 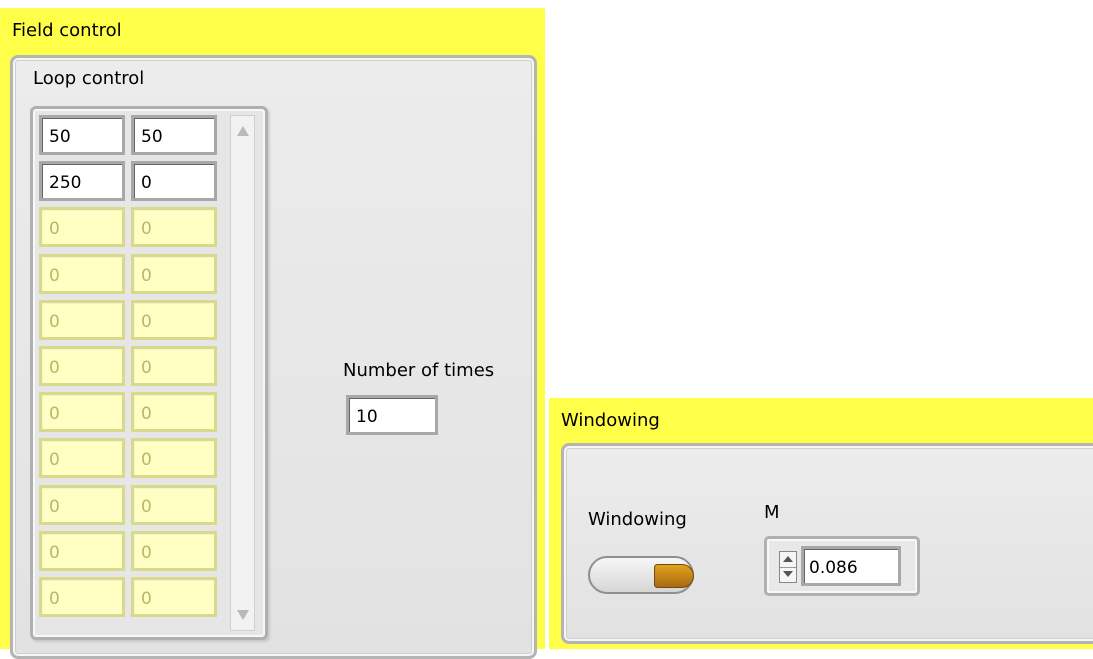 What do you see at coordinates (174, 597) in the screenshot?
I see `array-cell-r10-c2: 0` at bounding box center [174, 597].